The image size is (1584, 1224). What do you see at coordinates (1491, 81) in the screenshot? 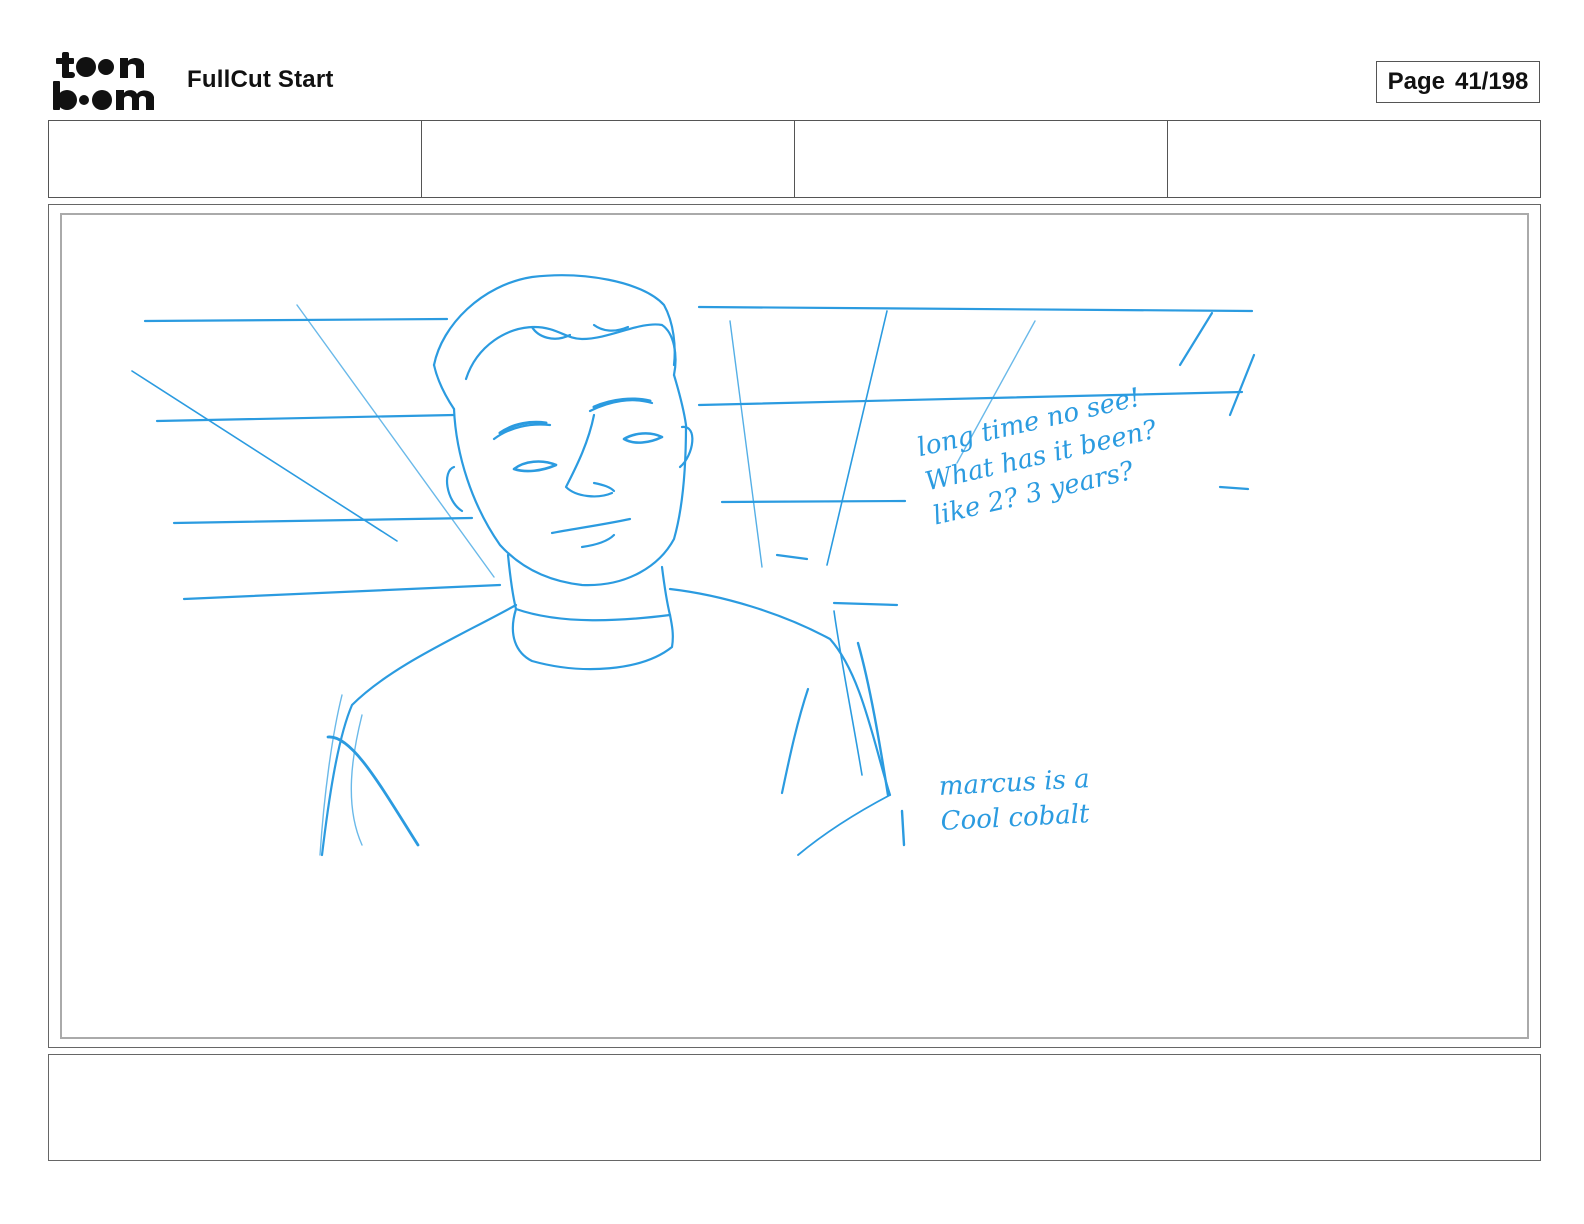
I see `page-number: 41/198` at bounding box center [1491, 81].